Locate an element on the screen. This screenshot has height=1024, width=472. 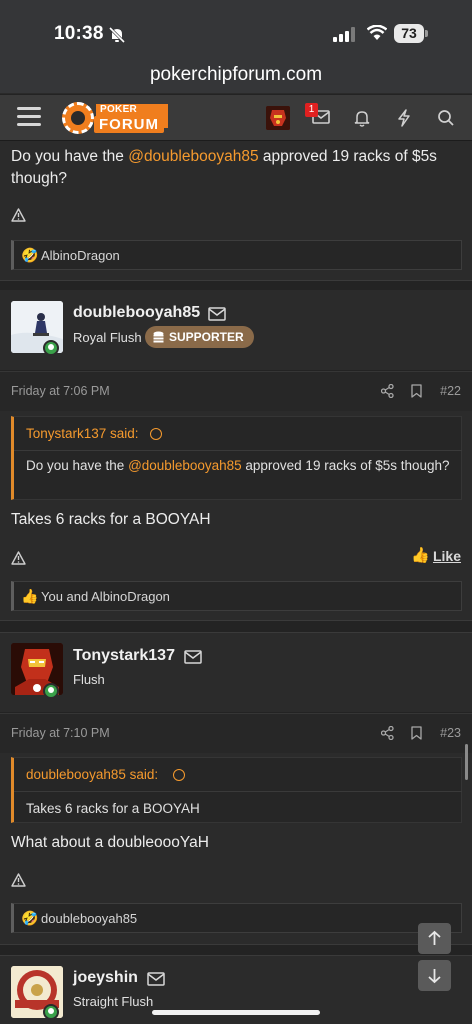
status-time: 10:38 is located at coordinates (79, 33).